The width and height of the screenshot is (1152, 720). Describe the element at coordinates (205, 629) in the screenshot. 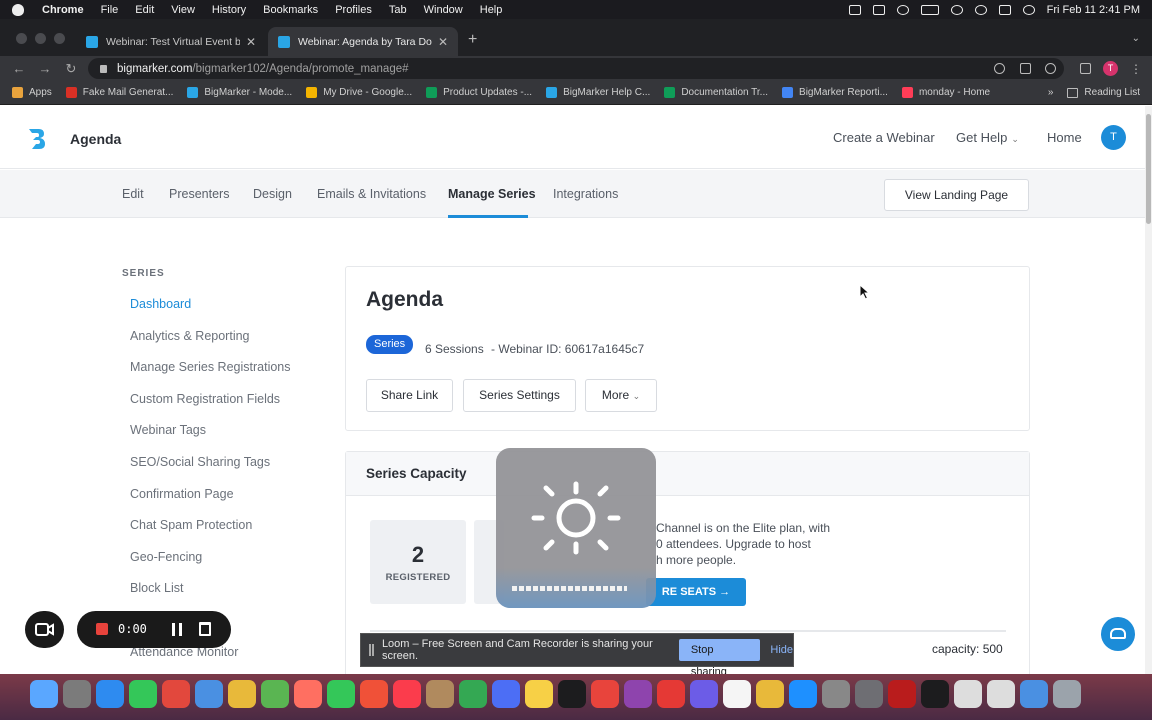

I see `trash-icon` at that location.